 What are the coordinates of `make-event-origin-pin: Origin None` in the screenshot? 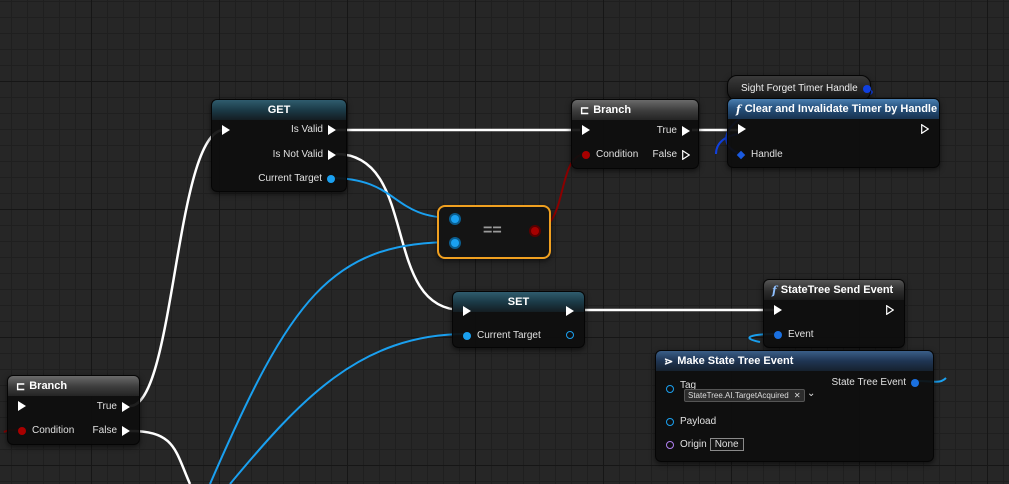 It's located at (705, 444).